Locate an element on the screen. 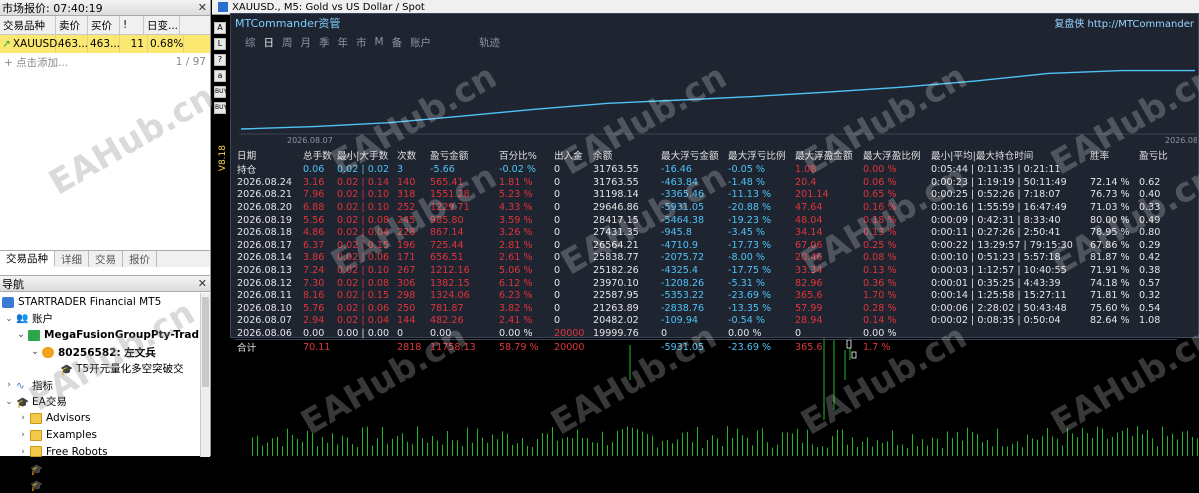 This screenshot has height=493, width=1199. column-header: 胜率 is located at coordinates (1112, 155).